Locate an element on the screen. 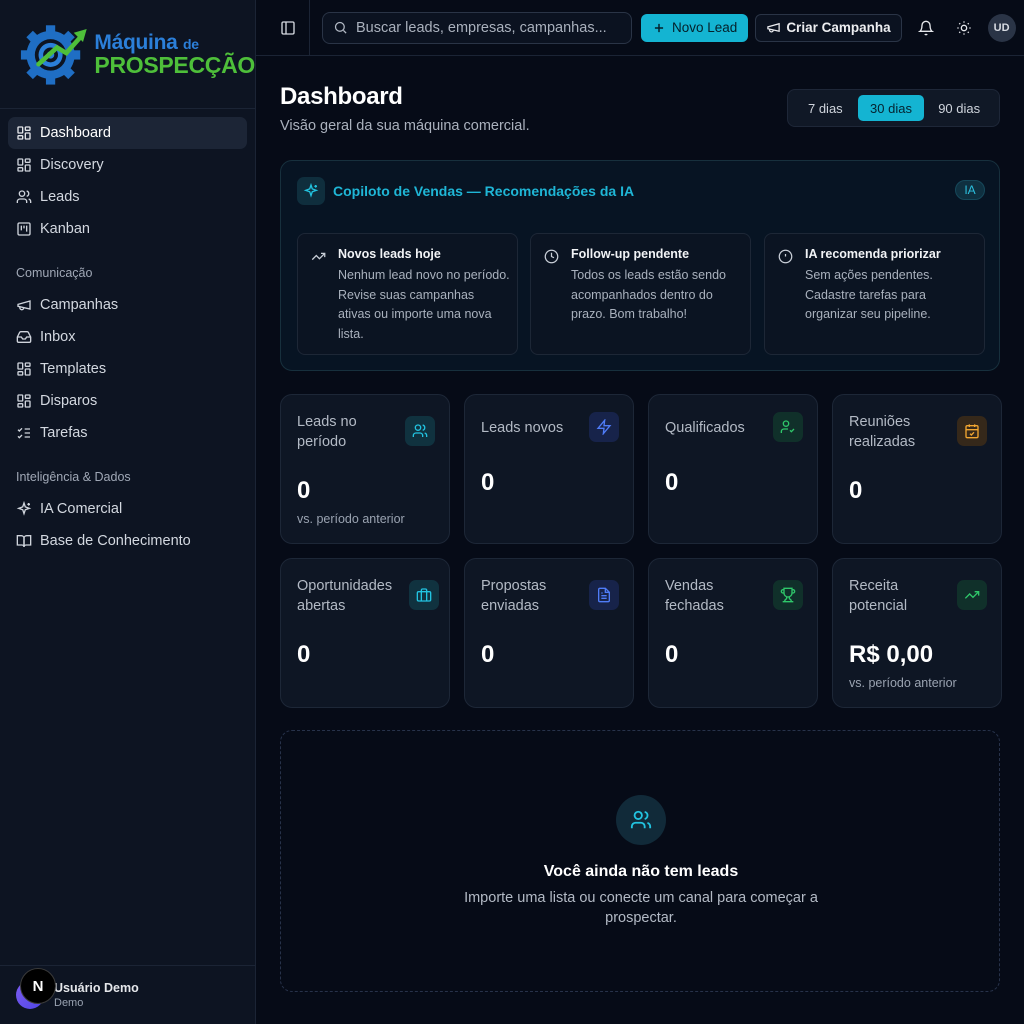  stat-label: Leads novos is located at coordinates (522, 428).